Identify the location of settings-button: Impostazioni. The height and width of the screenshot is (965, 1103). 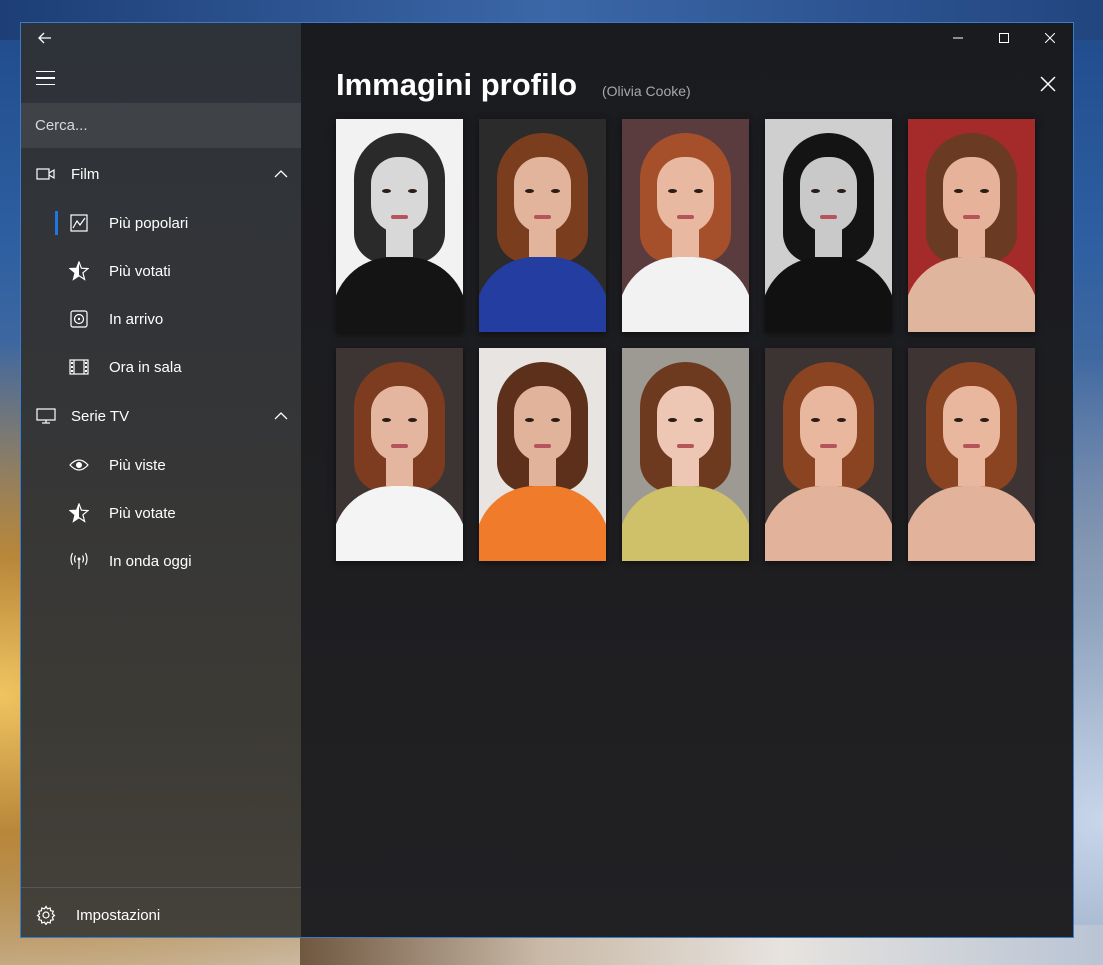
(161, 914).